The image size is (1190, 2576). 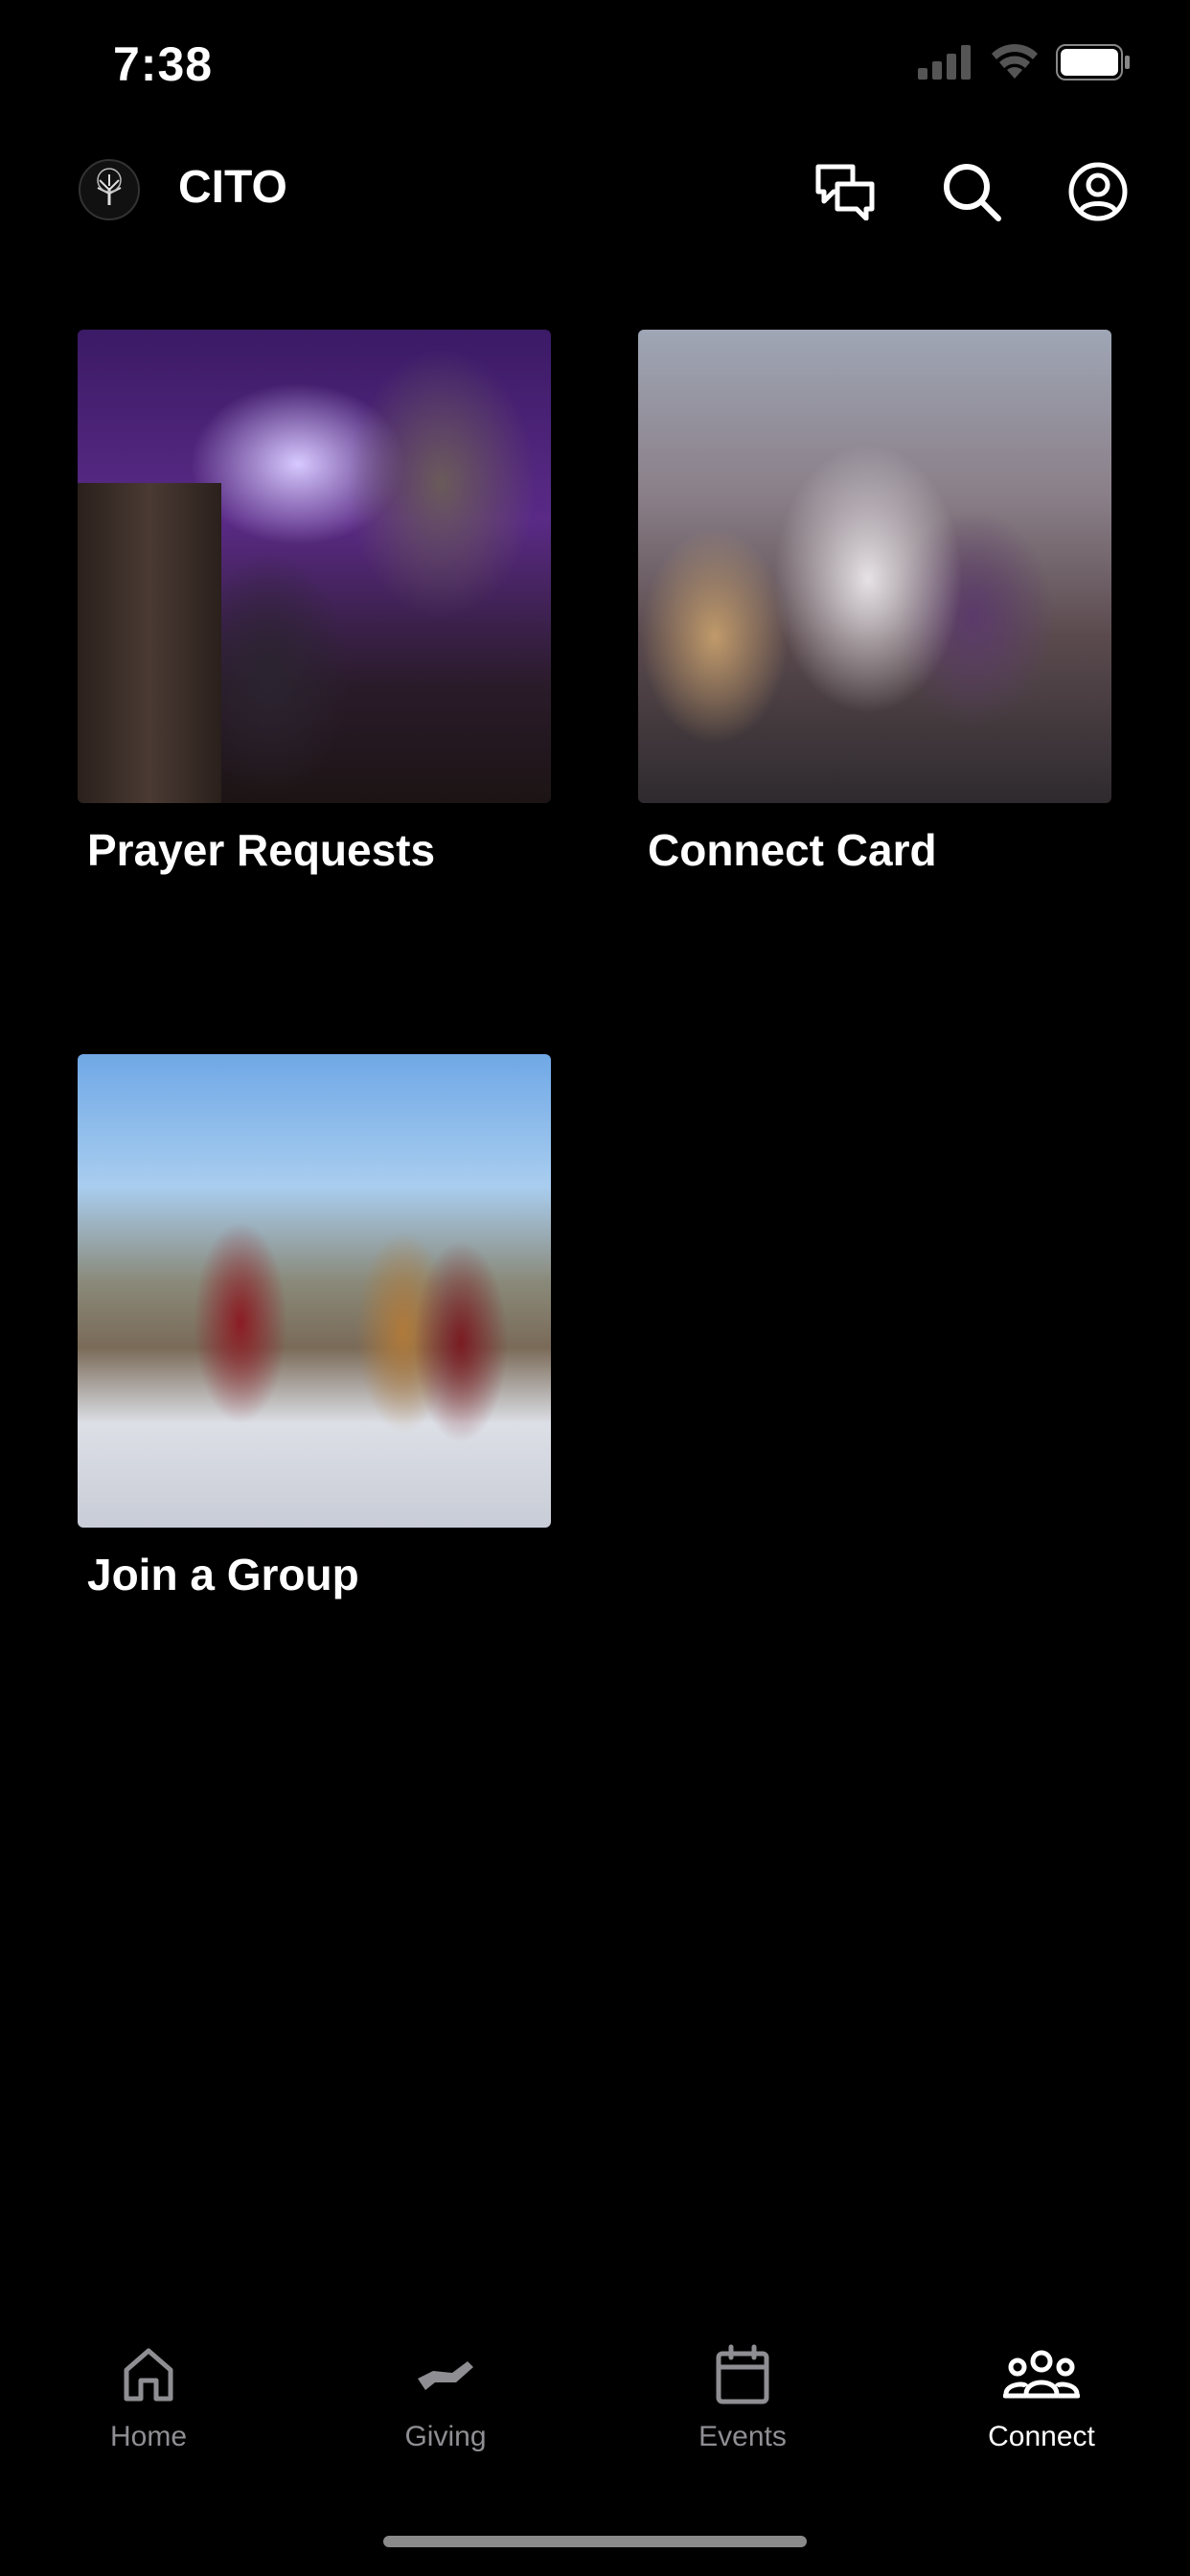 What do you see at coordinates (262, 850) in the screenshot?
I see `card-label: Prayer Requests` at bounding box center [262, 850].